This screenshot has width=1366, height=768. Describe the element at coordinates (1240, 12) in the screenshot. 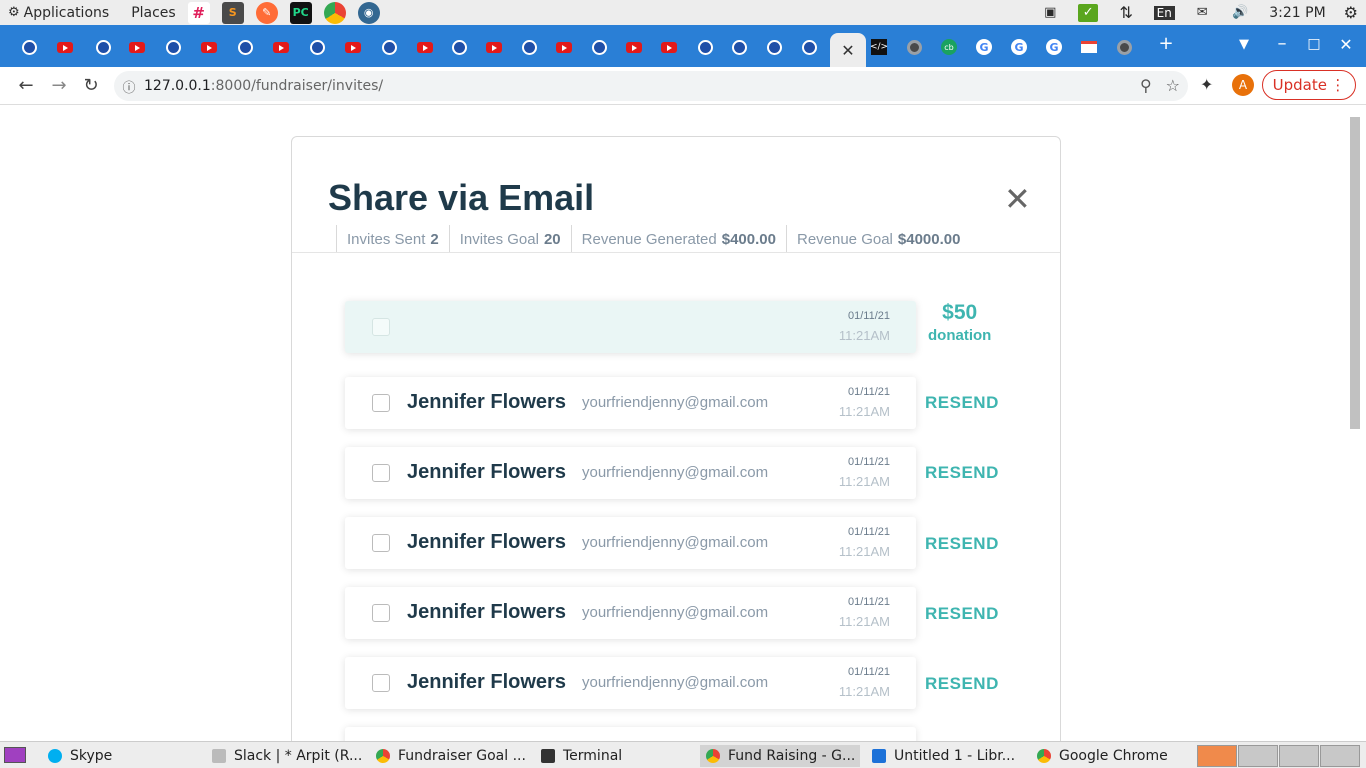

I see `volume-icon: 🔊` at that location.